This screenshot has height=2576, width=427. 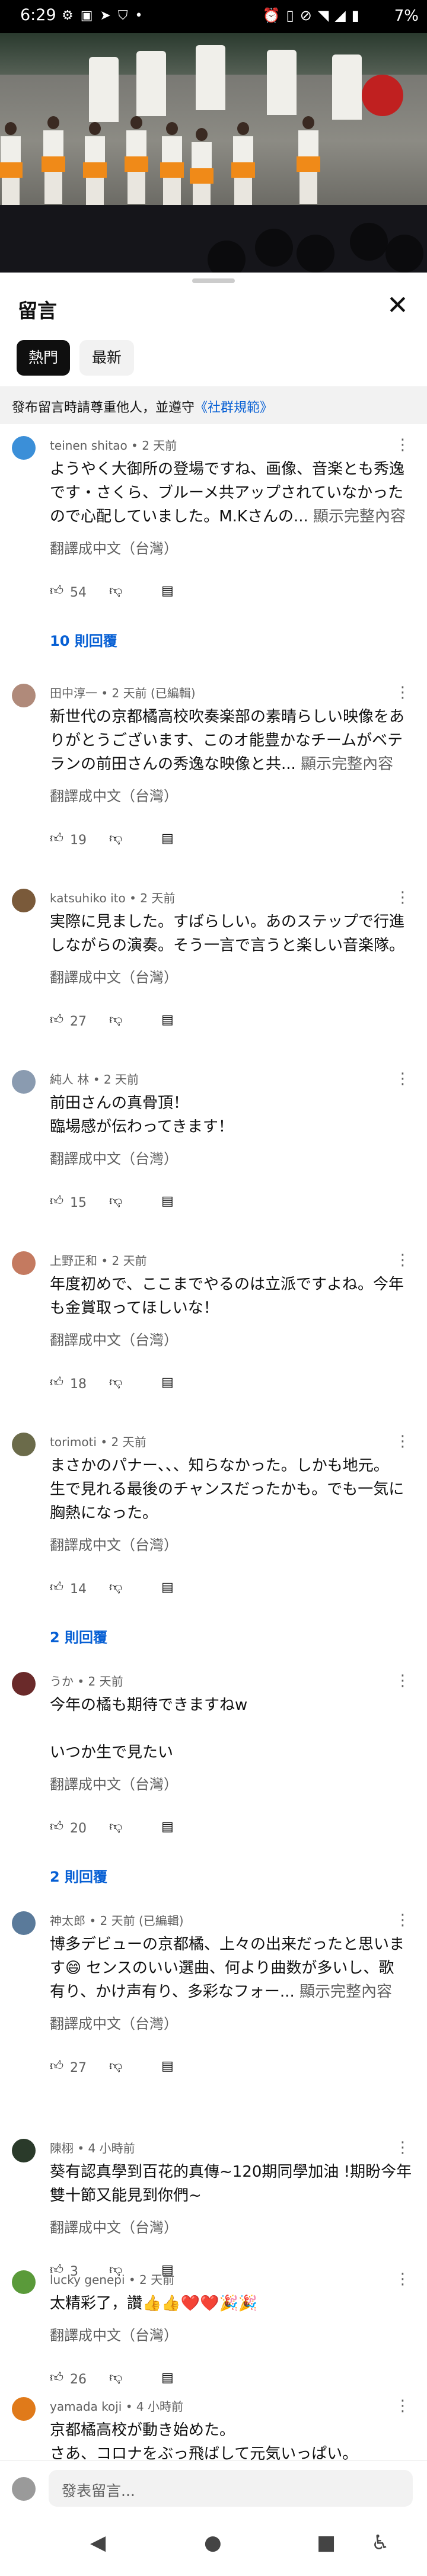 What do you see at coordinates (234, 408) in the screenshot?
I see `community-guidelines-link: 《社群規範》` at bounding box center [234, 408].